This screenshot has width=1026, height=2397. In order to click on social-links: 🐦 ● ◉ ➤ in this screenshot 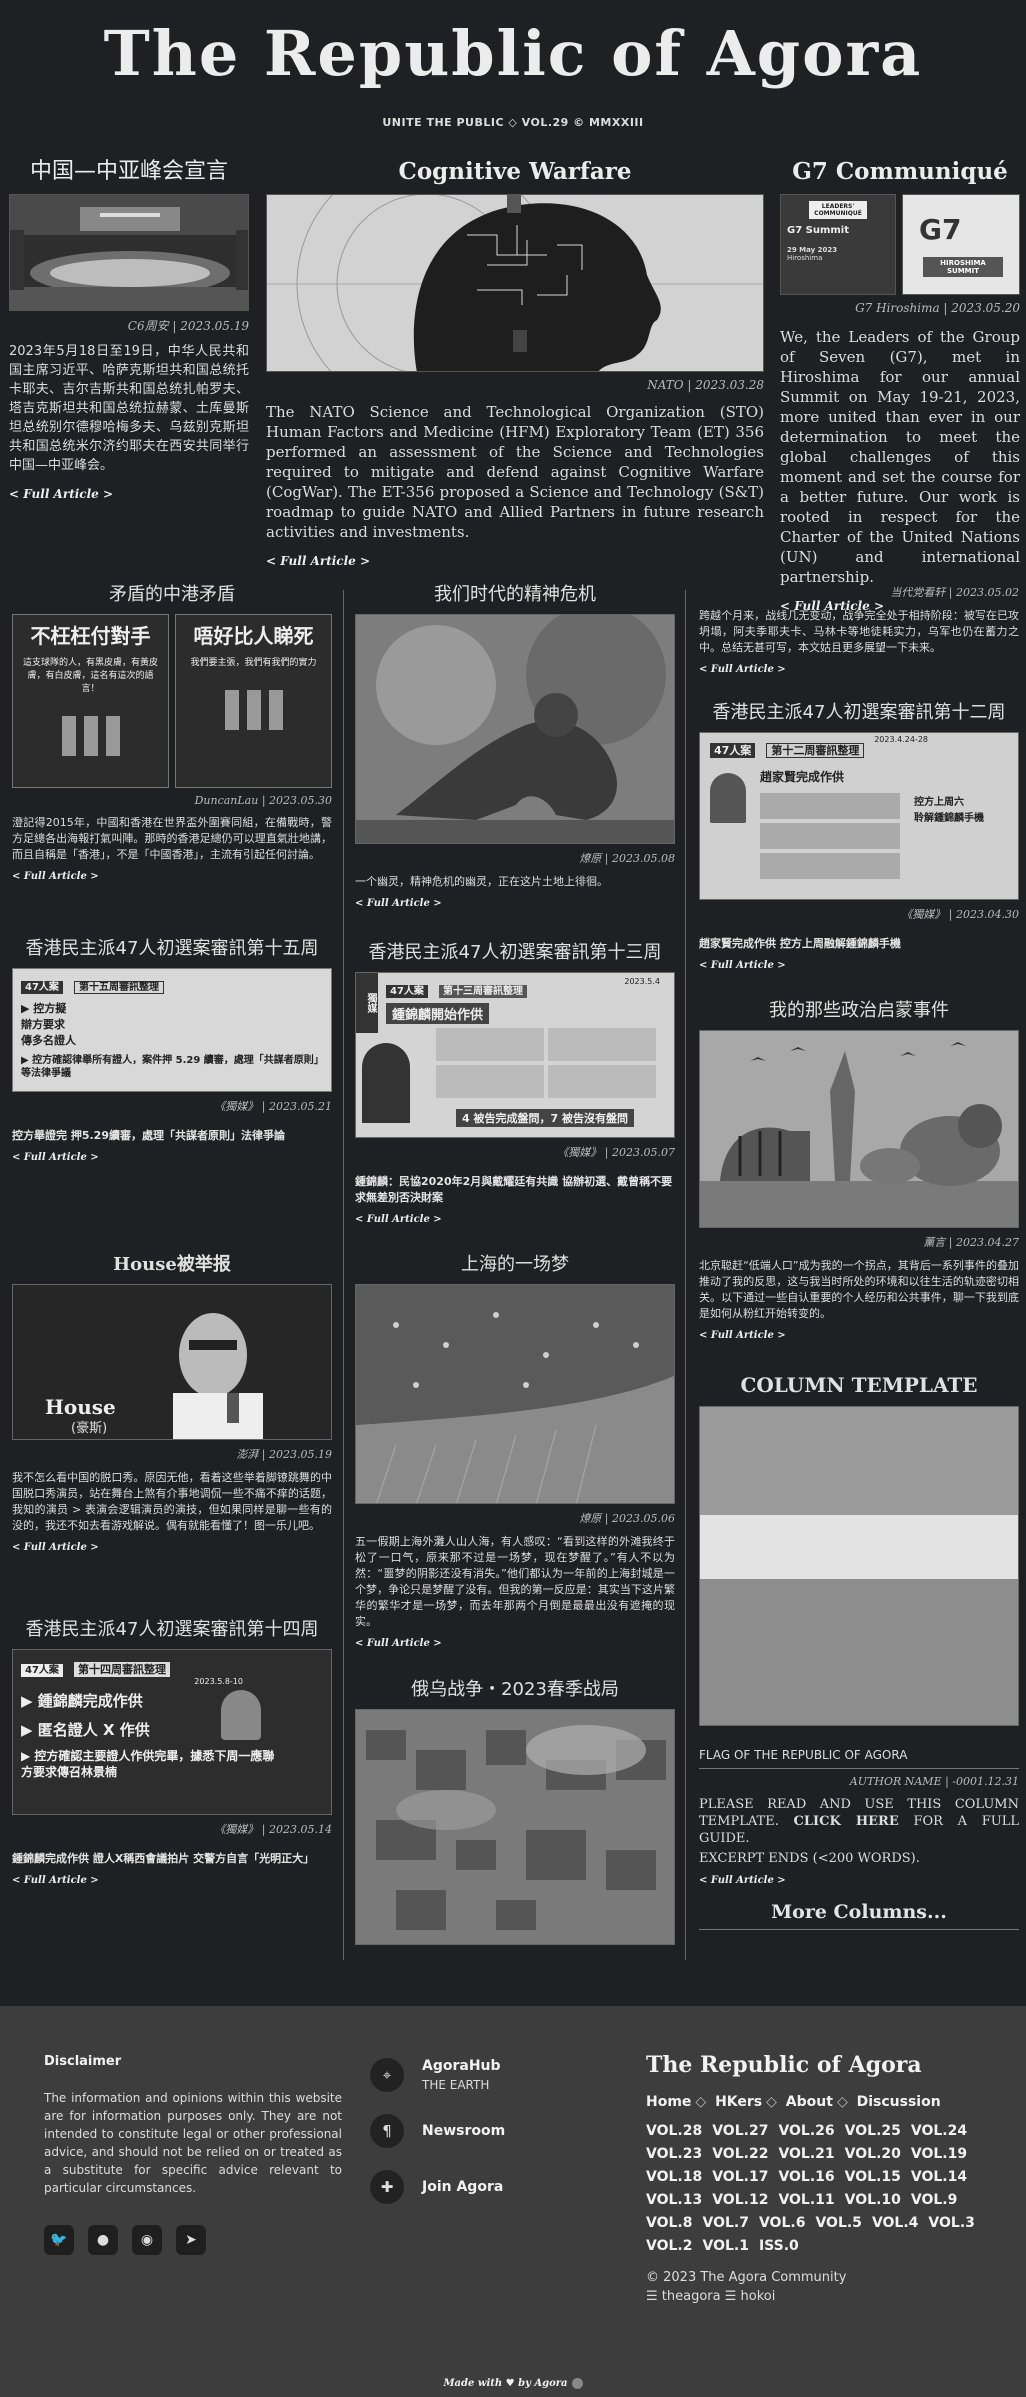, I will do `click(193, 2240)`.